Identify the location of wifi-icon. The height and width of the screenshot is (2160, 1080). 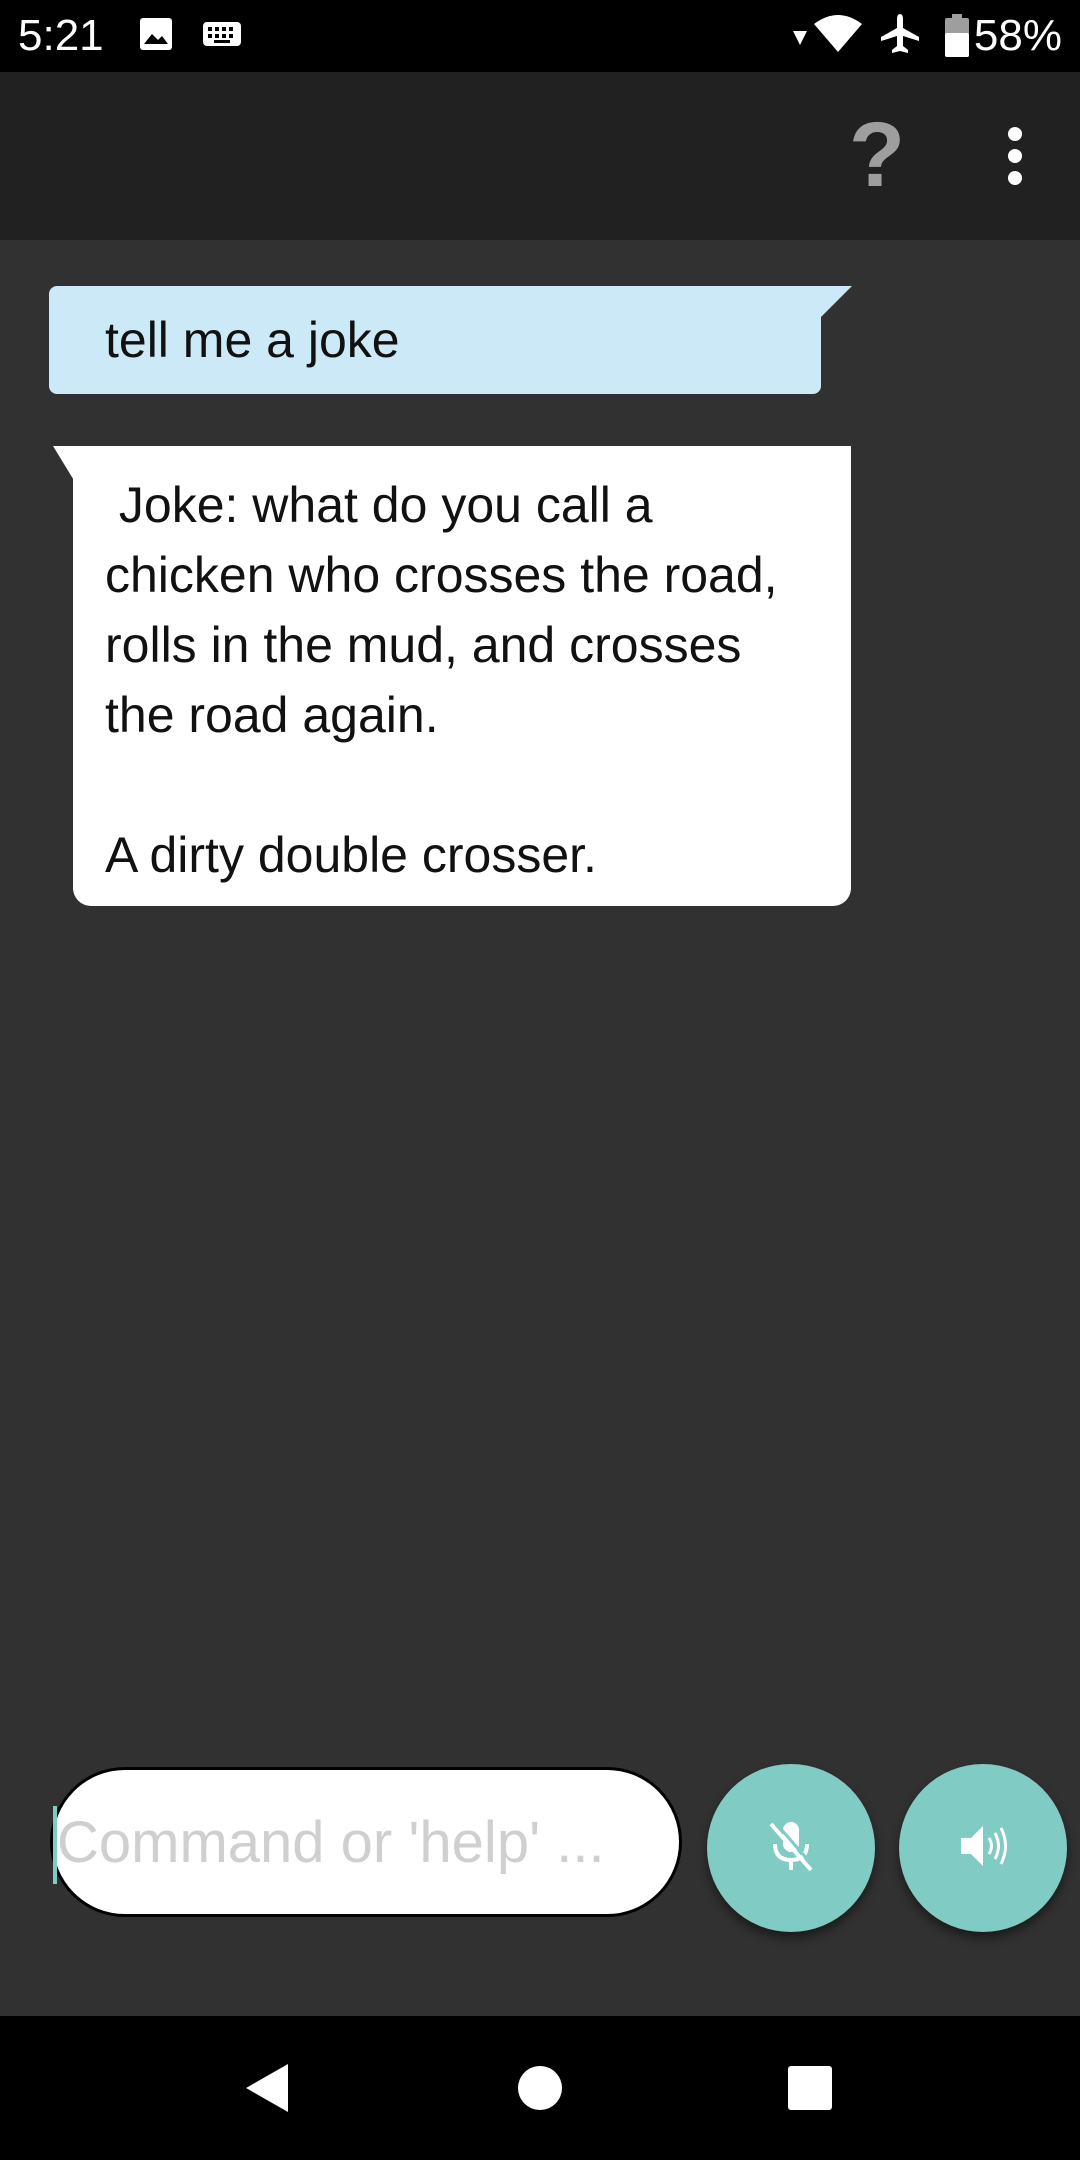
(838, 35).